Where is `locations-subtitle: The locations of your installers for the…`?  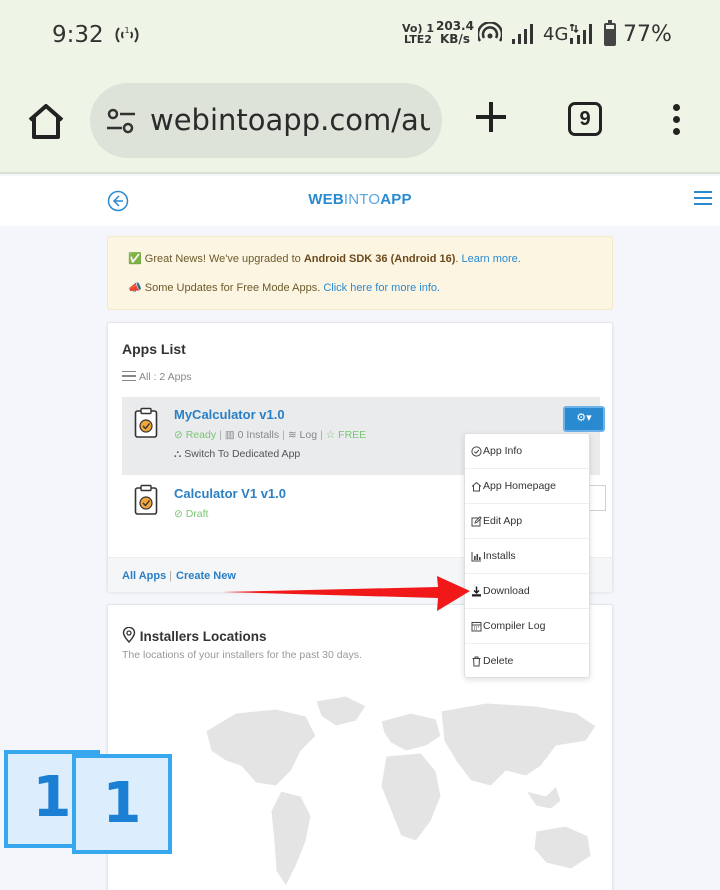
locations-subtitle: The locations of your installers for the… is located at coordinates (242, 655).